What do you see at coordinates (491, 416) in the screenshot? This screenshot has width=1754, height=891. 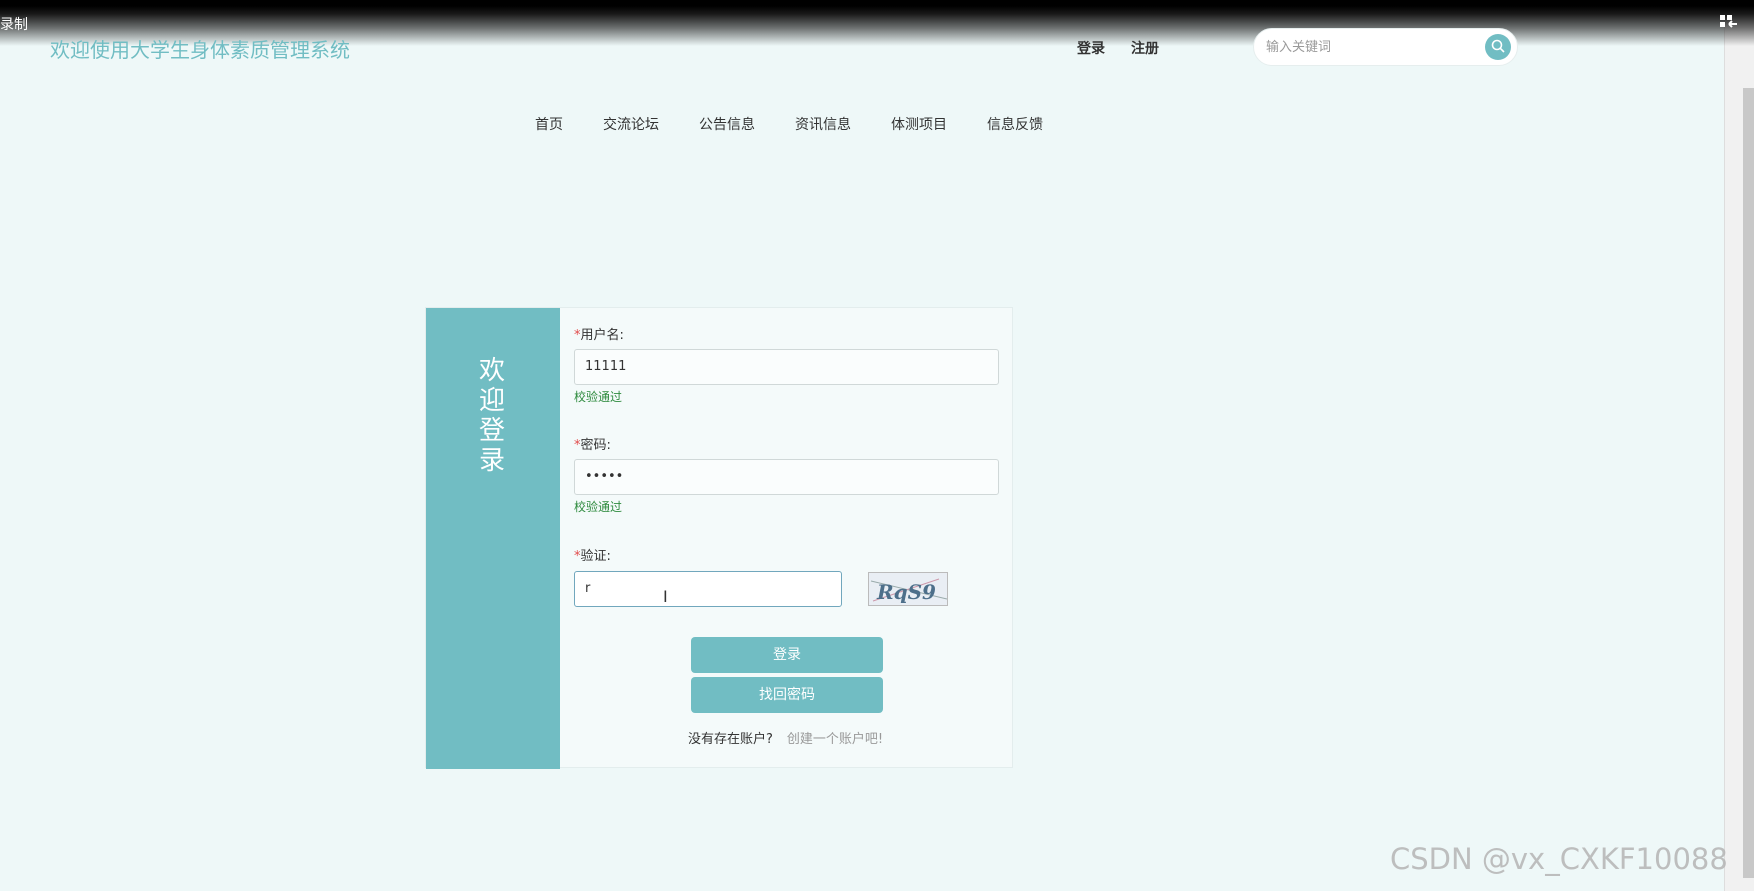 I see `login-side-title: 欢迎登录` at bounding box center [491, 416].